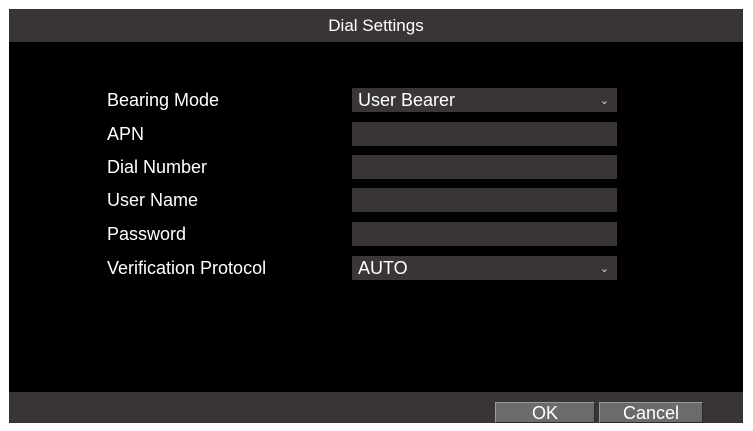 The width and height of the screenshot is (753, 431). What do you see at coordinates (376, 25) in the screenshot?
I see `dialog-title: Dial Settings` at bounding box center [376, 25].